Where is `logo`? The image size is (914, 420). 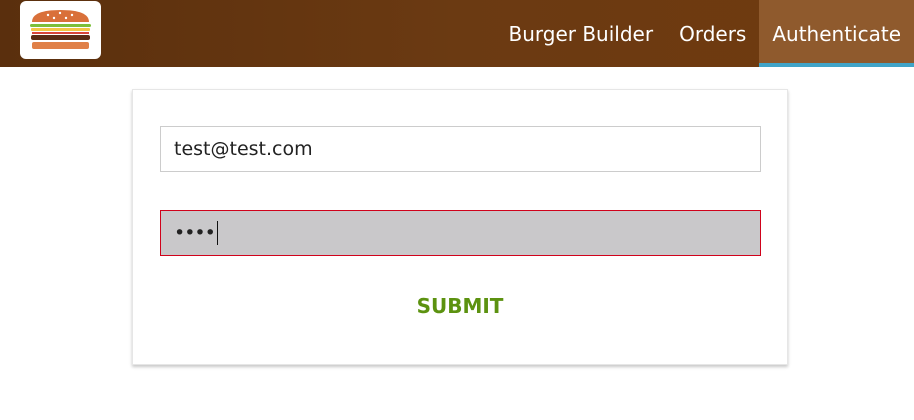 logo is located at coordinates (60, 30).